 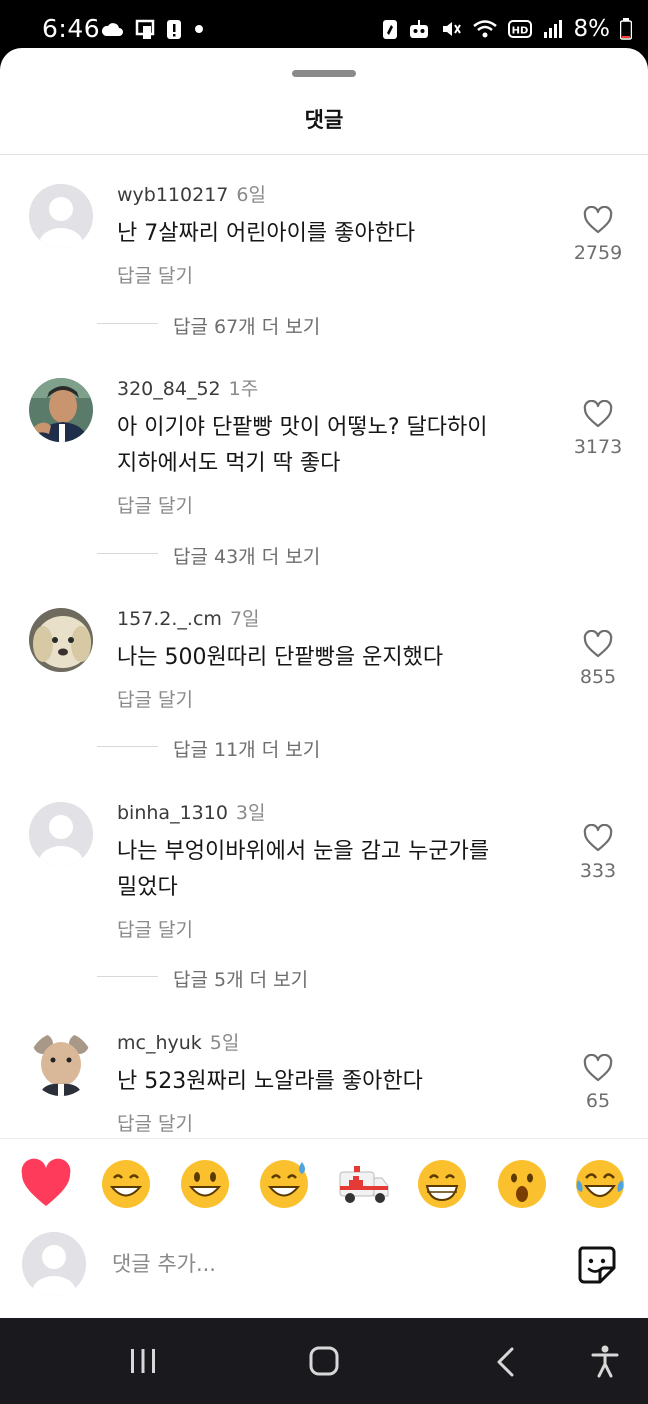 I want to click on like-button: 3173, so click(x=598, y=428).